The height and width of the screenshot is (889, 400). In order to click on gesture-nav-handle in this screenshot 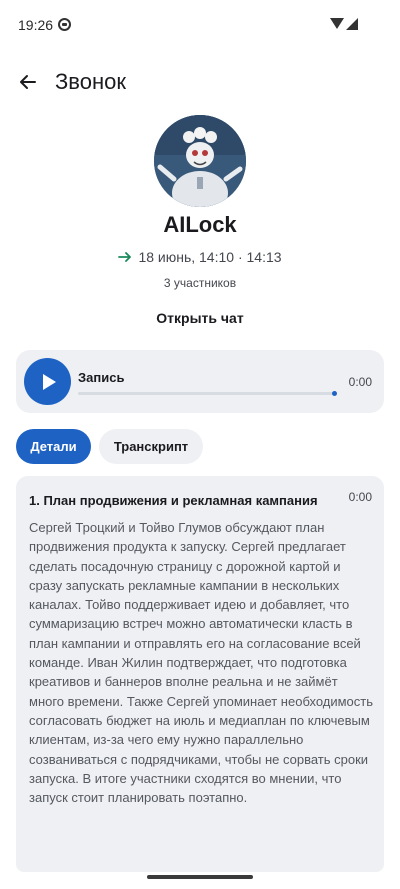, I will do `click(200, 877)`.